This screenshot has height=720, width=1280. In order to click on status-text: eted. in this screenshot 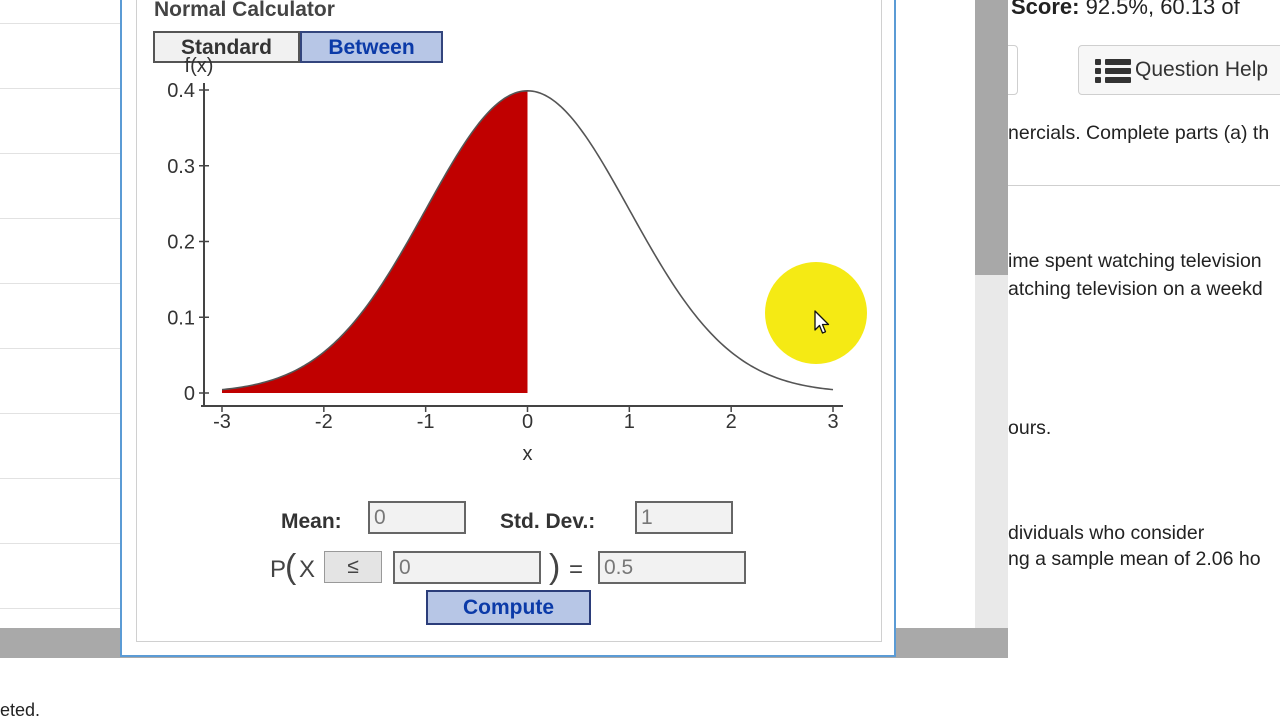, I will do `click(20, 710)`.